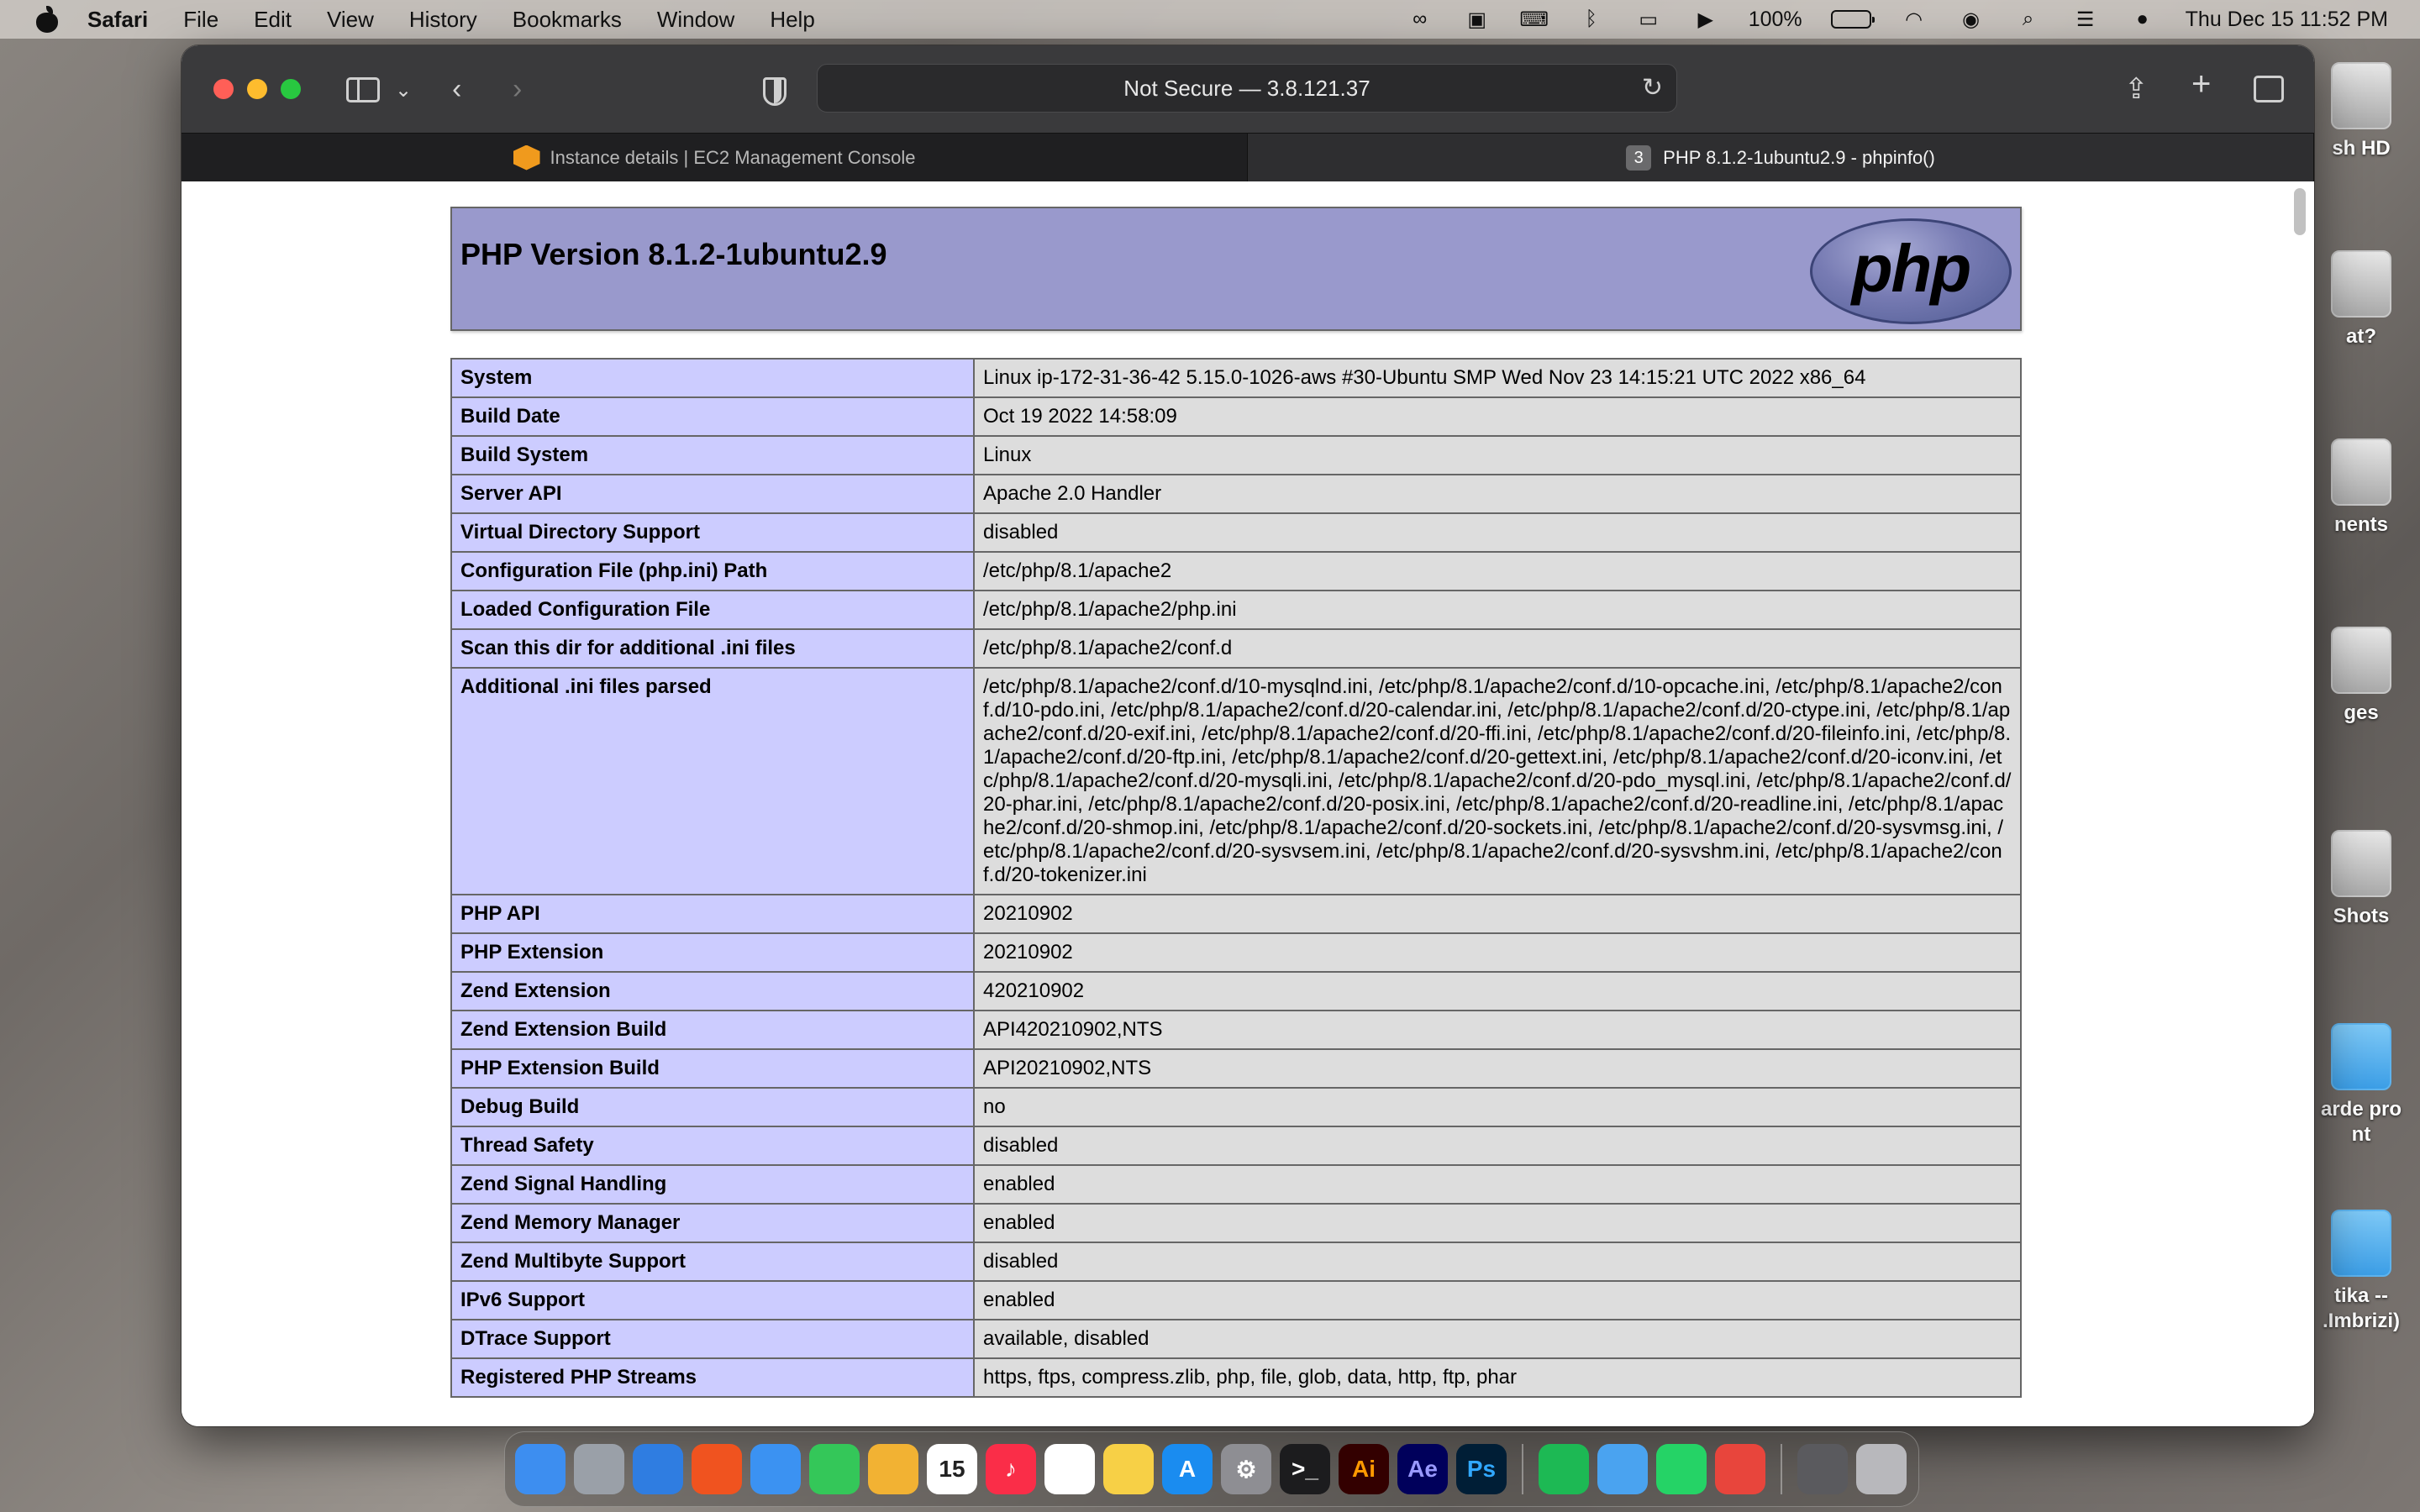 The image size is (2420, 1512). What do you see at coordinates (1649, 19) in the screenshot?
I see `display-icon: ▭` at bounding box center [1649, 19].